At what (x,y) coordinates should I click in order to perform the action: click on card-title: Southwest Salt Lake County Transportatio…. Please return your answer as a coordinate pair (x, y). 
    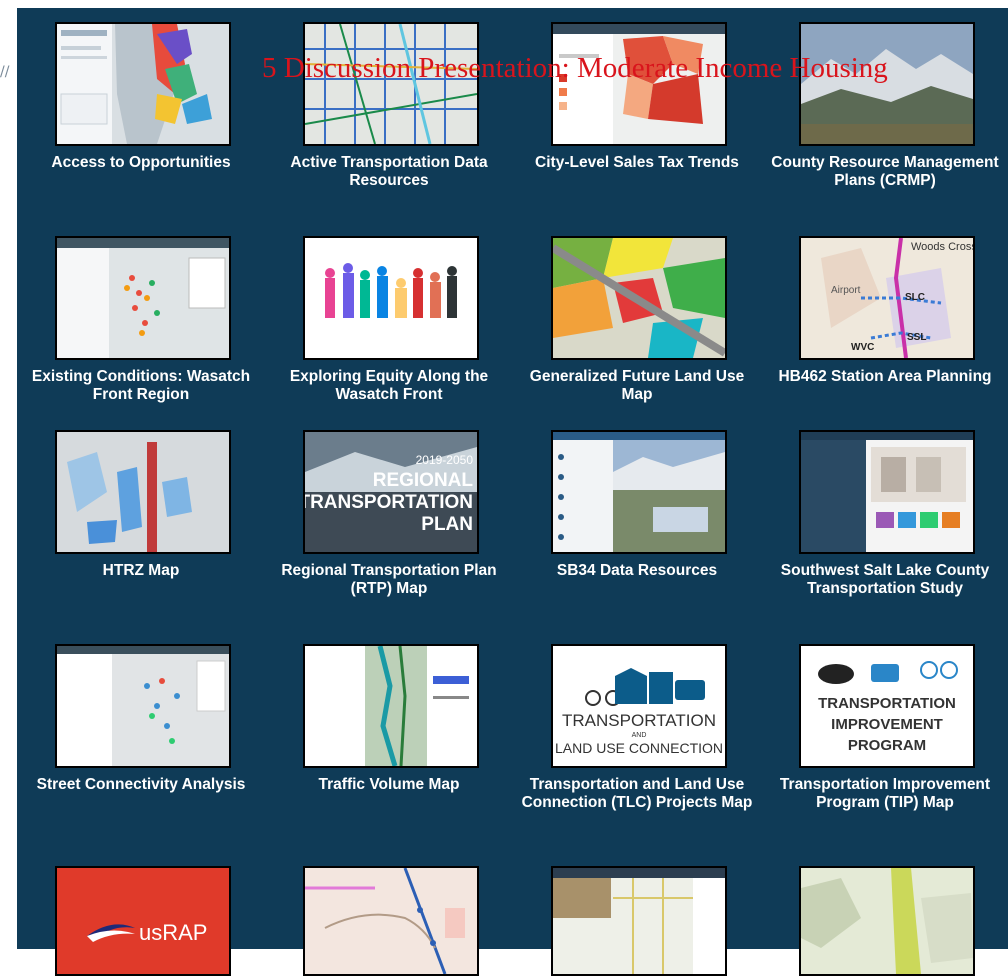
    Looking at the image, I should click on (884, 580).